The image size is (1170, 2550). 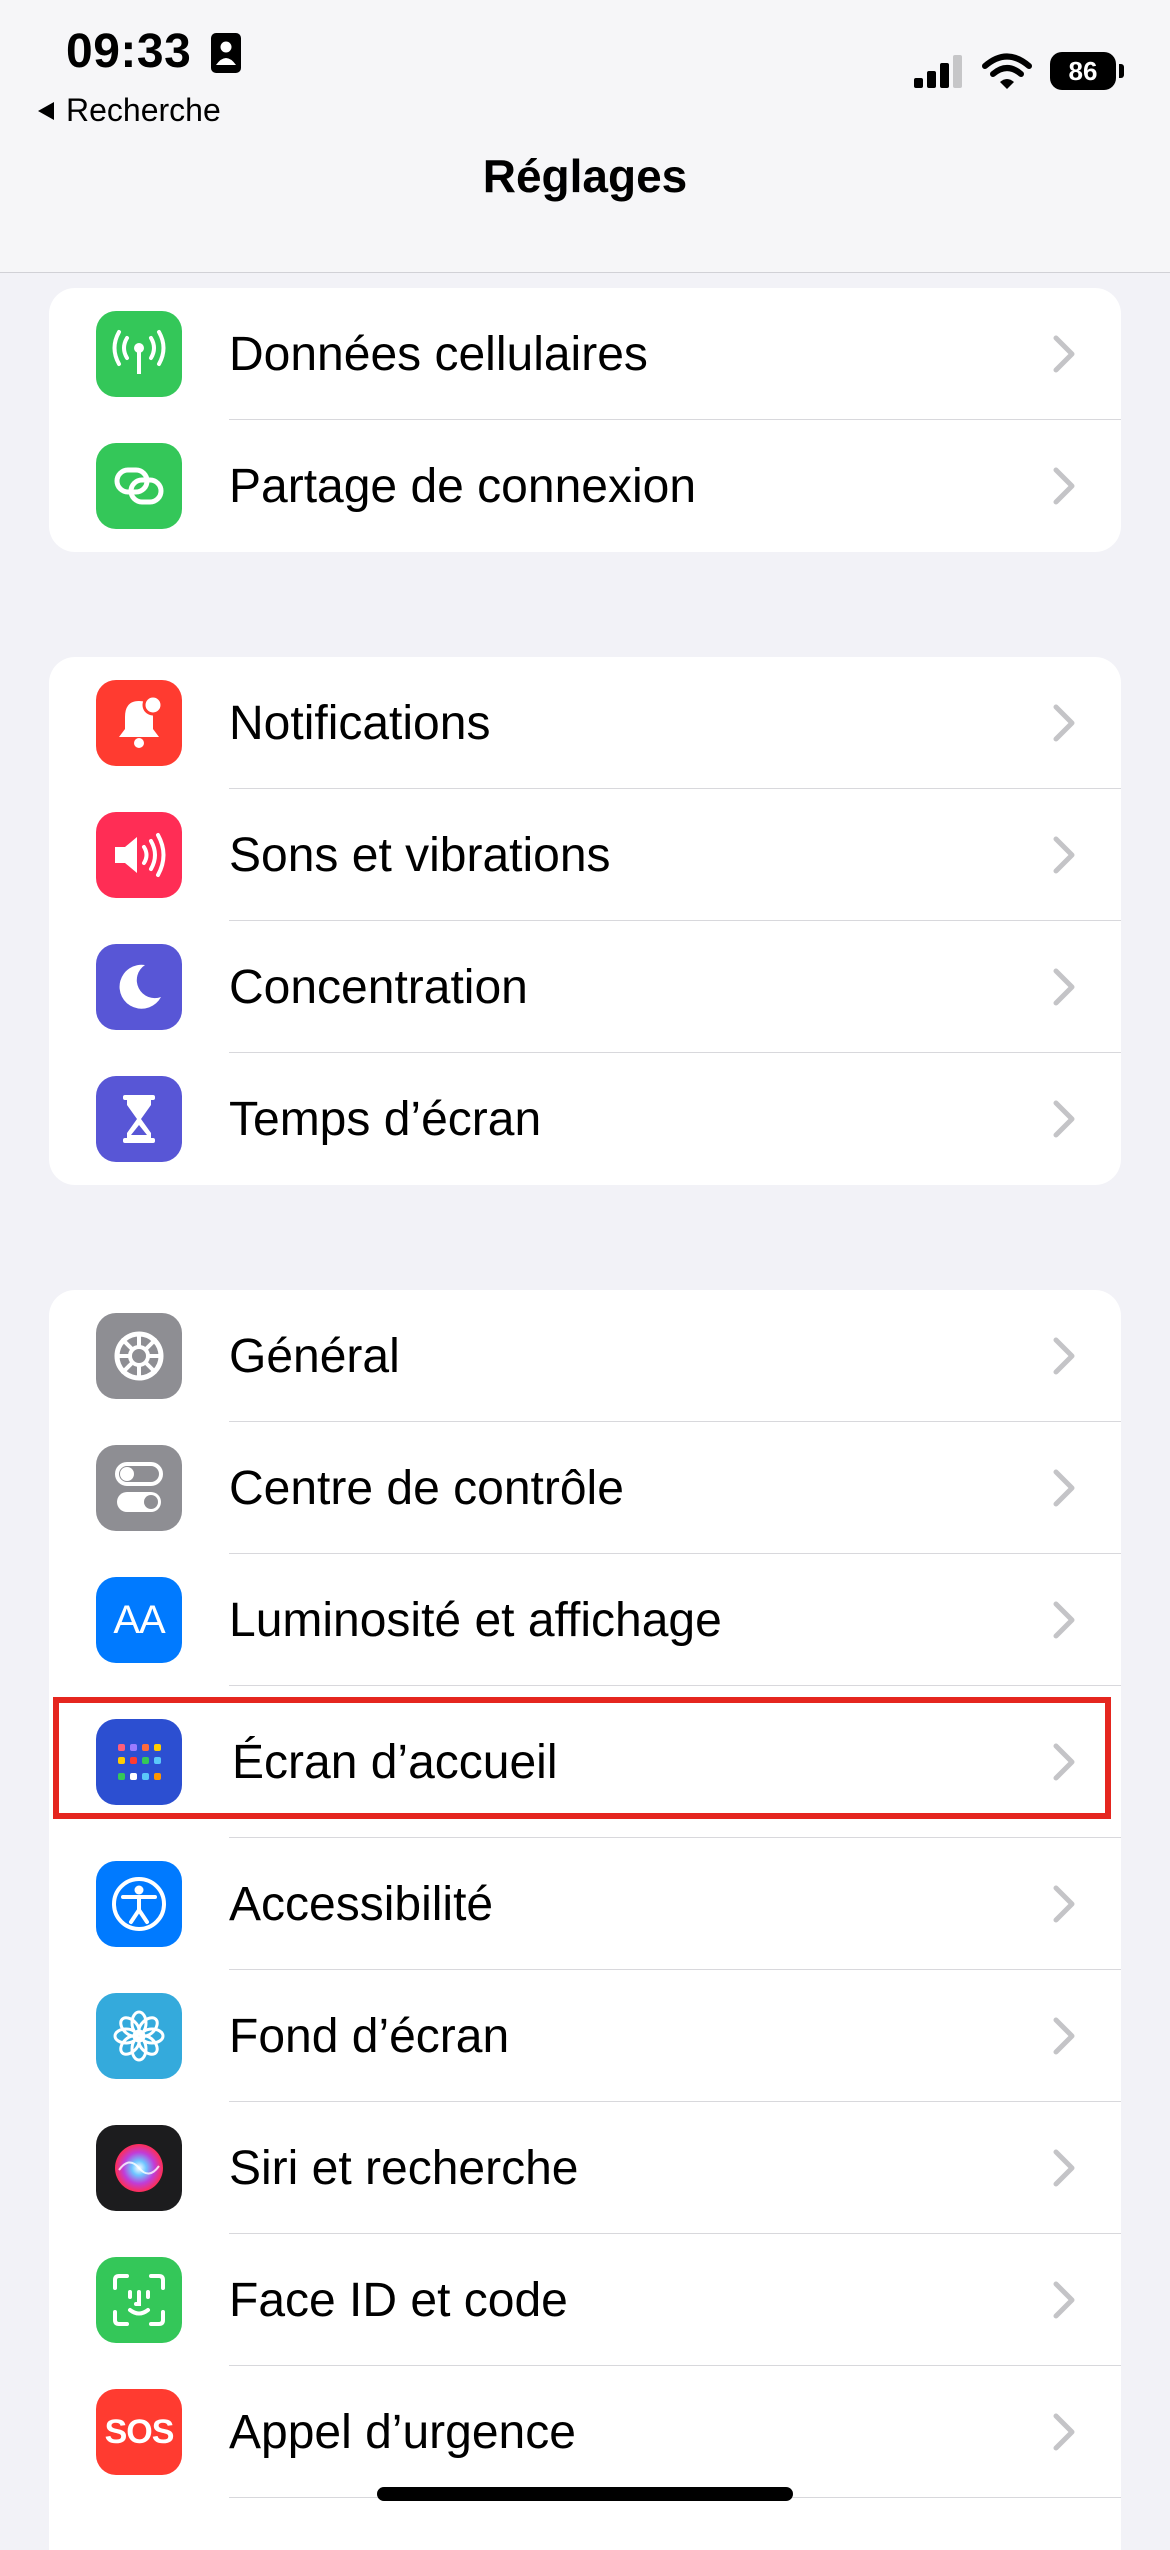 I want to click on settings-row-cellular: Données cellulaires, so click(x=585, y=354).